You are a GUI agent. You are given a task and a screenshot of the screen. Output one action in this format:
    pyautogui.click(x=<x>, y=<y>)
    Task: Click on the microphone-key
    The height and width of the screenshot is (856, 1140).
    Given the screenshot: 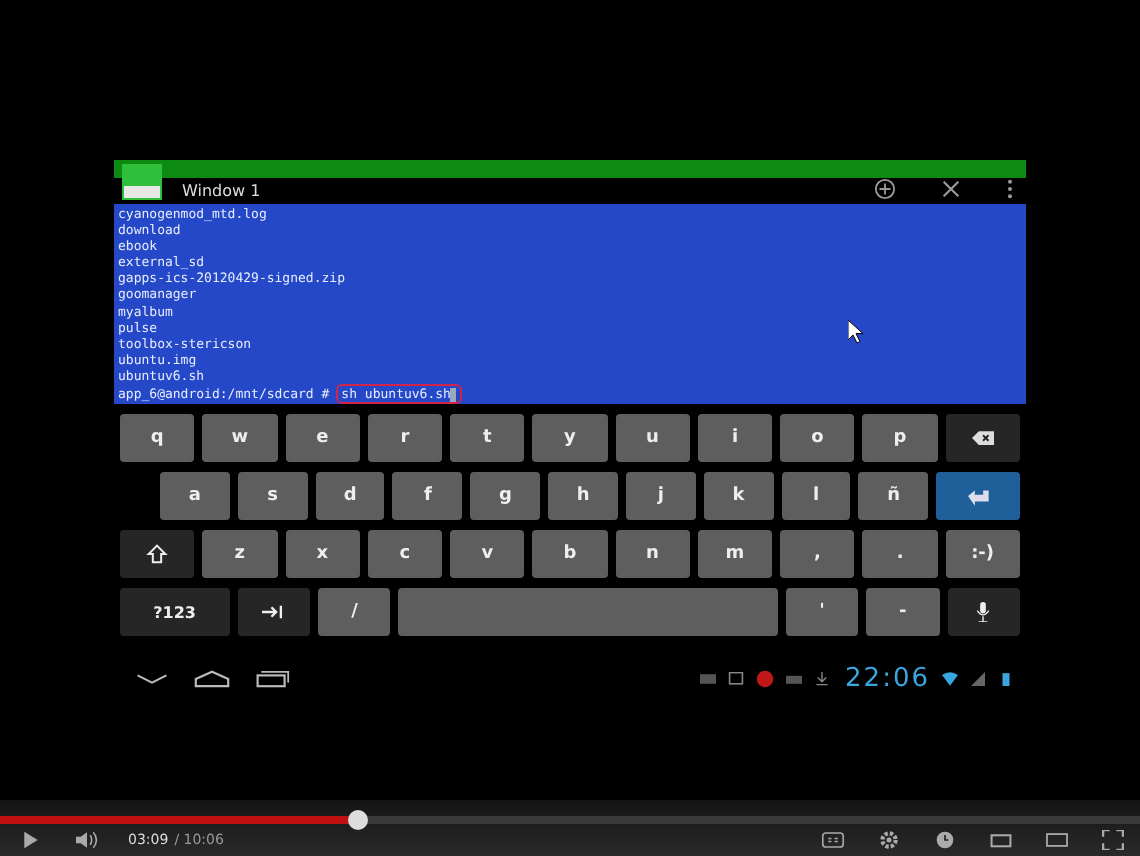 What is the action you would take?
    pyautogui.click(x=983, y=612)
    